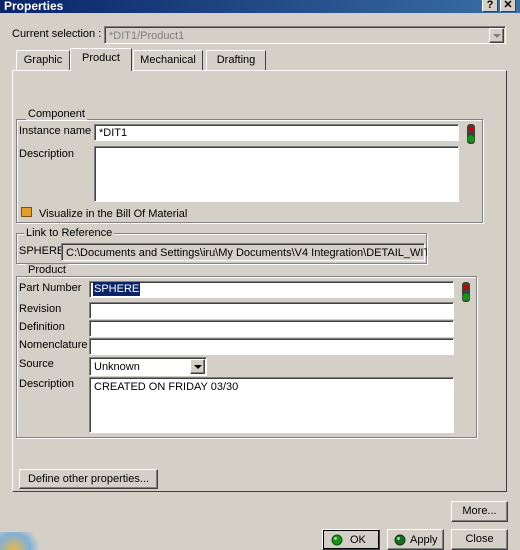 This screenshot has width=520, height=550. What do you see at coordinates (490, 6) in the screenshot?
I see `help-button: ?` at bounding box center [490, 6].